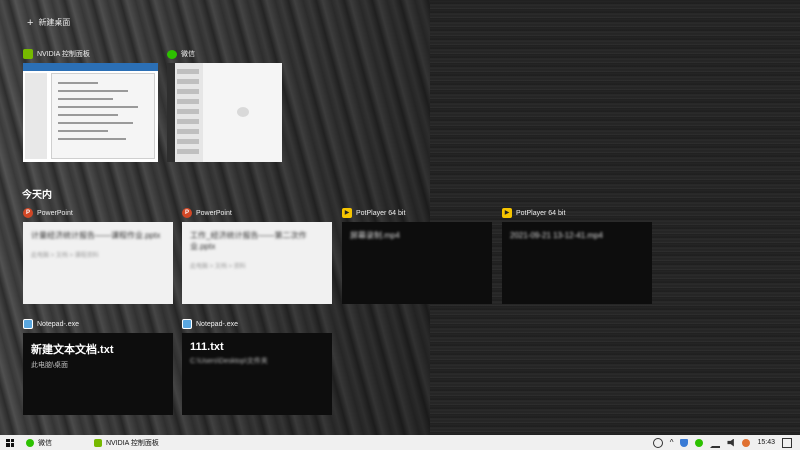  Describe the element at coordinates (37, 195) in the screenshot. I see `timeline-section-title: 今天内` at that location.